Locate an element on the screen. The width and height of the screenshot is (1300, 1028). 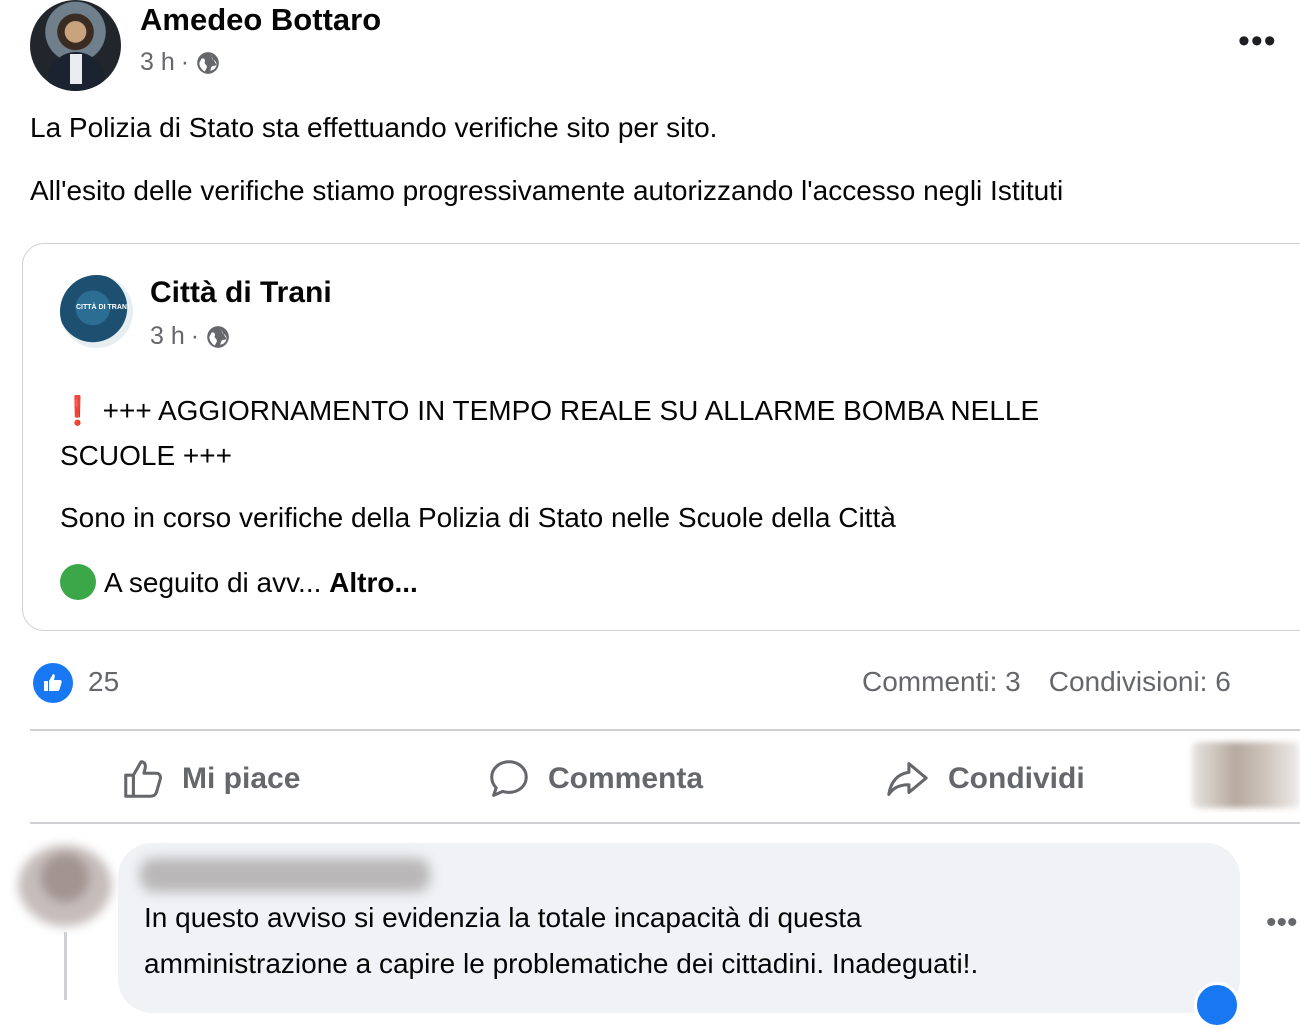
shared-post-time: 3 h is located at coordinates (167, 336).